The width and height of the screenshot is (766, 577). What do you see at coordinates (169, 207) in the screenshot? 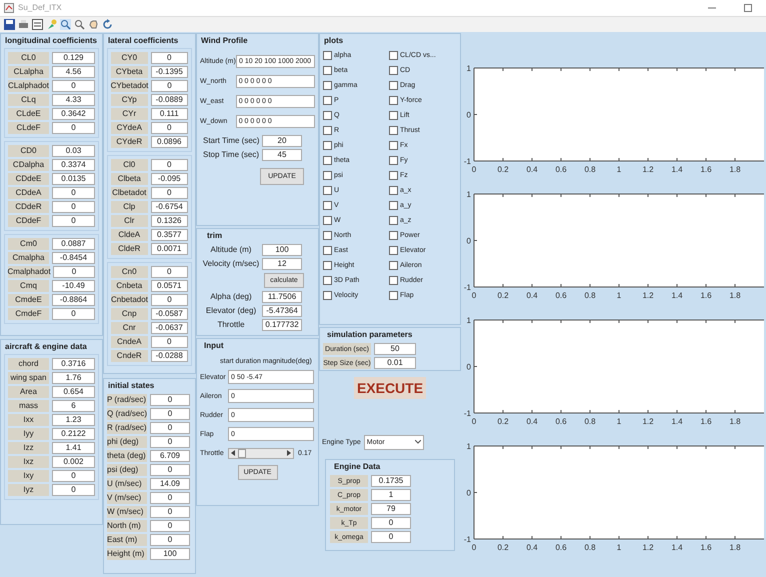
I see `input-field: -0.6754` at bounding box center [169, 207].